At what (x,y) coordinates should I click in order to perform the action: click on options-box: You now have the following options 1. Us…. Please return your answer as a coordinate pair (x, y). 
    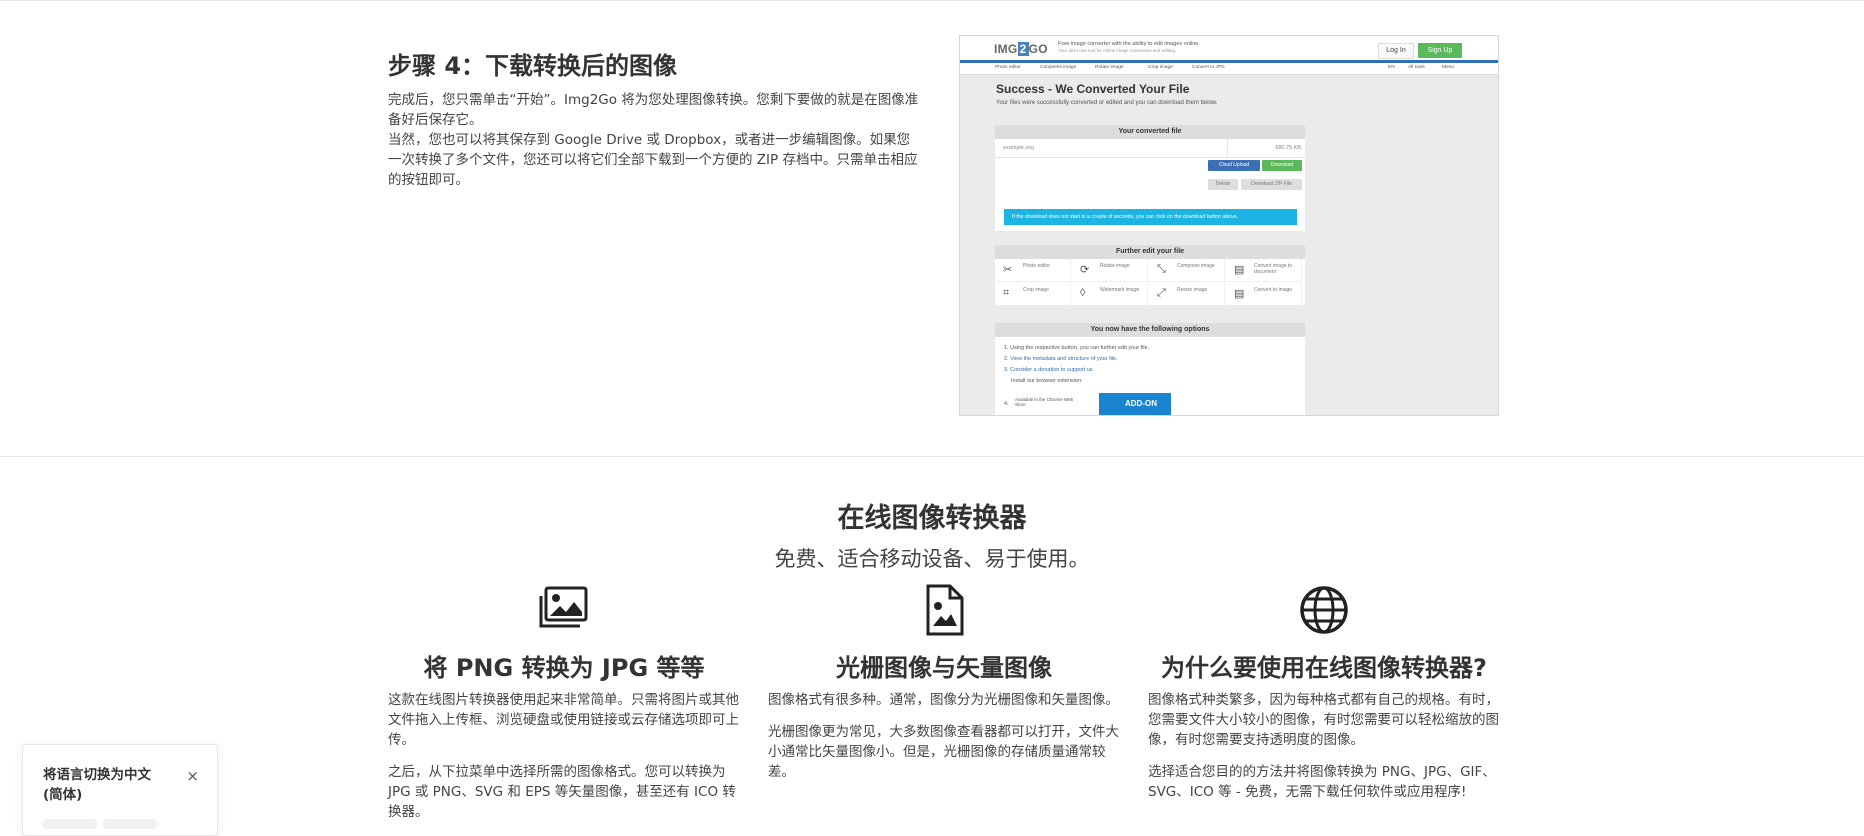
    Looking at the image, I should click on (1150, 369).